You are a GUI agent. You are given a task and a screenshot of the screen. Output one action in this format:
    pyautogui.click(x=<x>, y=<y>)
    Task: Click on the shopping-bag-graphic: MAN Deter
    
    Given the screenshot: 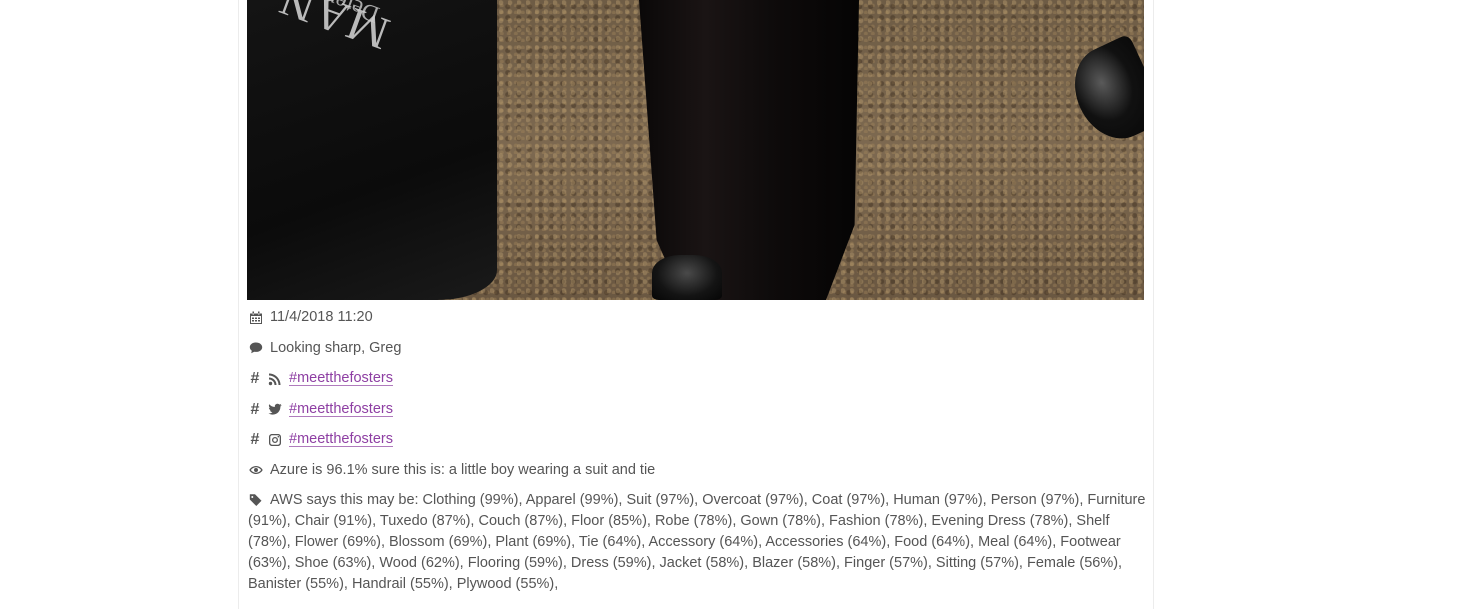 What is the action you would take?
    pyautogui.click(x=372, y=150)
    